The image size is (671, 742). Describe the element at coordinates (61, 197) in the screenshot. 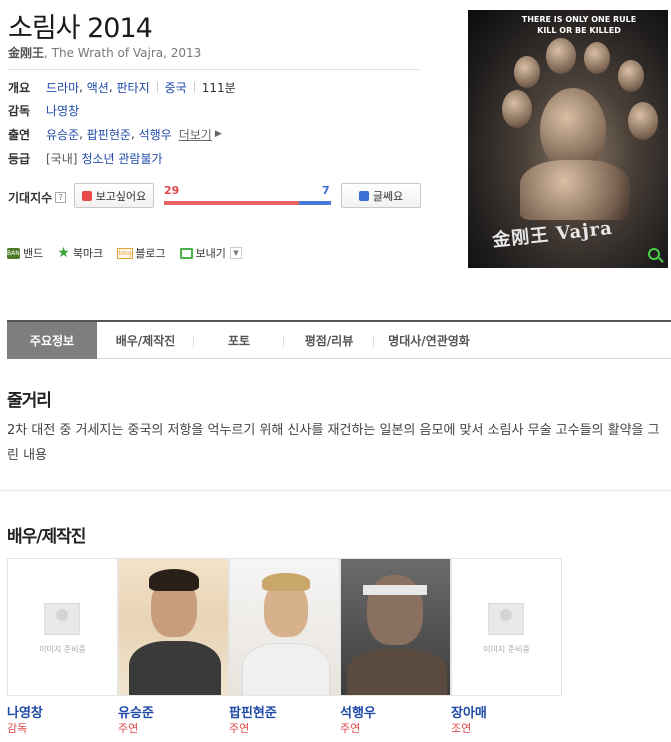

I see `help-icon: ?` at that location.